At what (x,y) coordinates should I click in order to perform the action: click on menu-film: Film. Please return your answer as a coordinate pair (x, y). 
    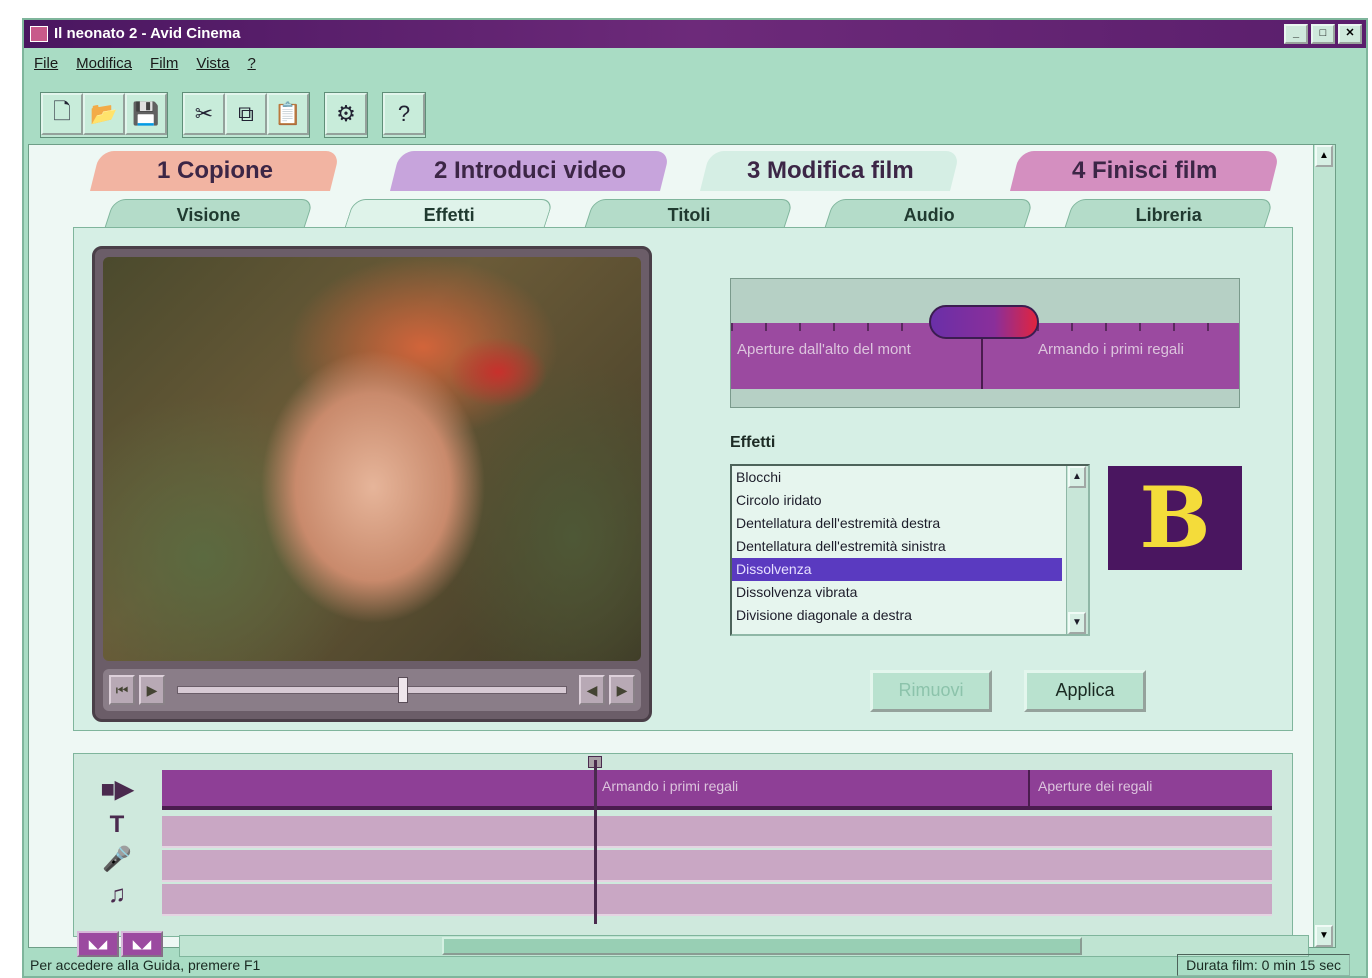
    Looking at the image, I should click on (164, 63).